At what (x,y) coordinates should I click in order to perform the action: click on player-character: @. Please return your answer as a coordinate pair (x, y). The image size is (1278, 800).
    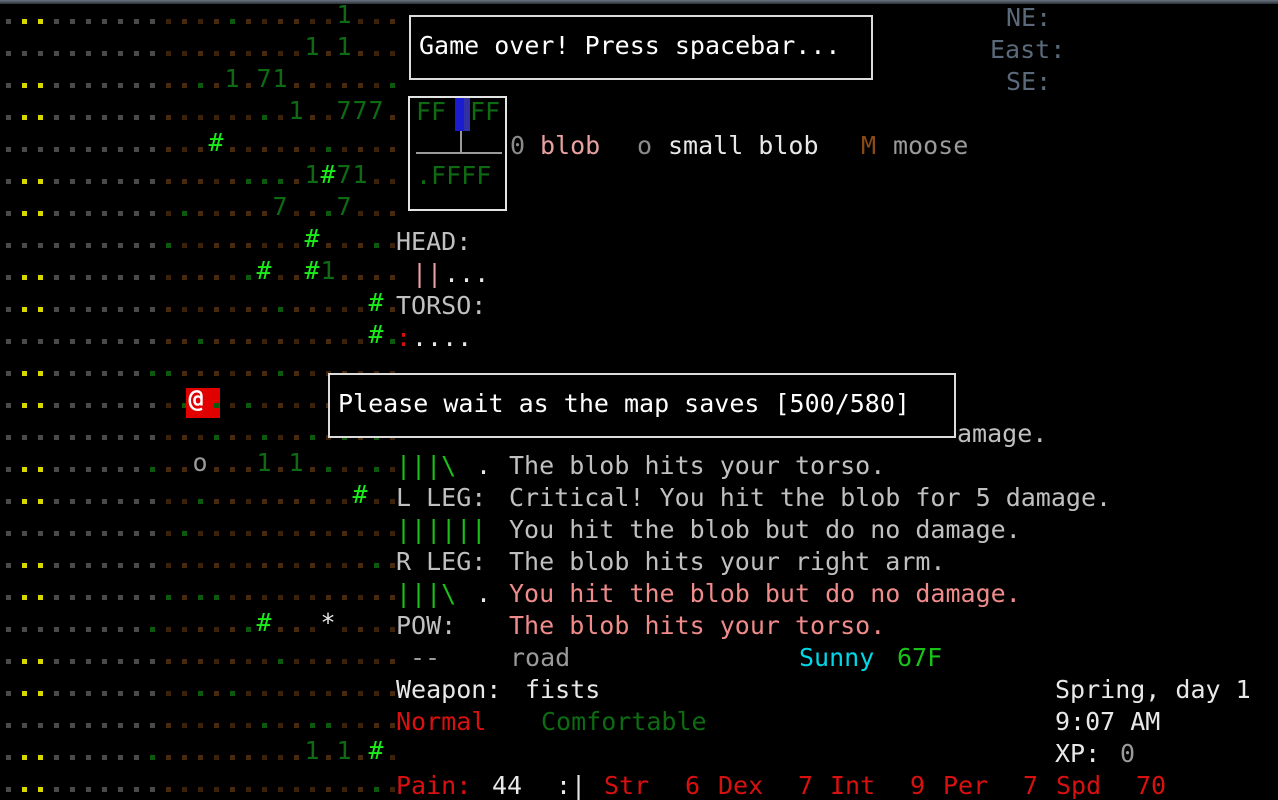
    Looking at the image, I should click on (196, 399).